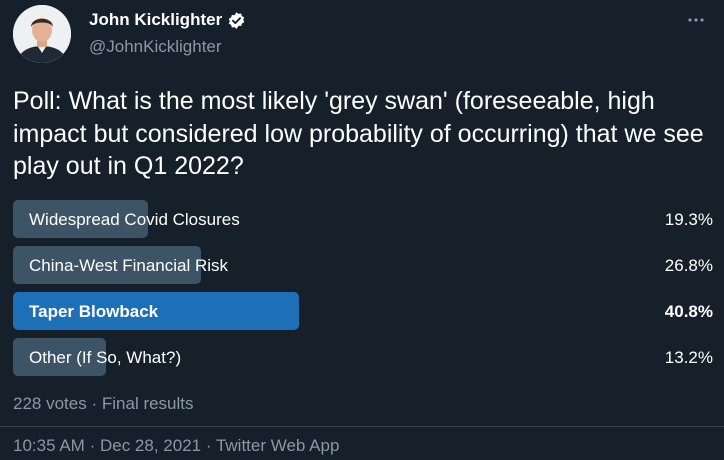 This screenshot has width=724, height=460. What do you see at coordinates (277, 445) in the screenshot?
I see `tweet-source: Twitter Web App` at bounding box center [277, 445].